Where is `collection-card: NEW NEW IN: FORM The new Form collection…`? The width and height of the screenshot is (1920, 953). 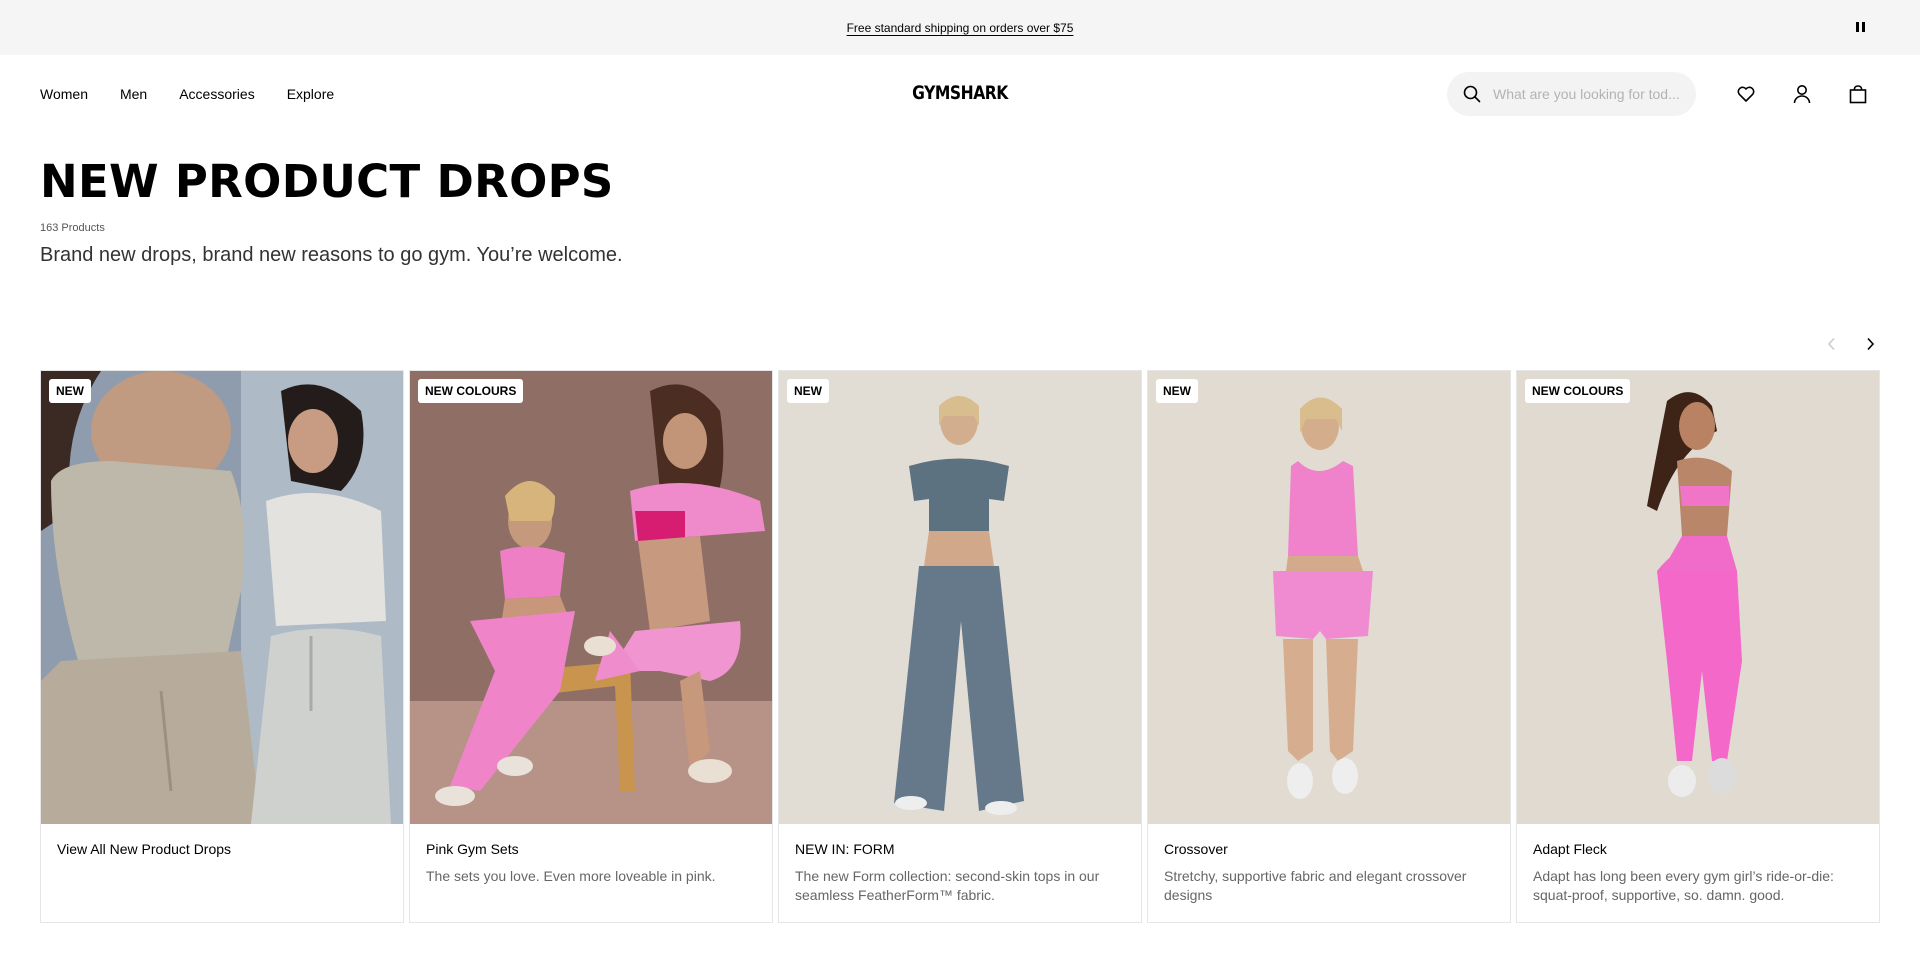 collection-card: NEW NEW IN: FORM The new Form collection… is located at coordinates (960, 646).